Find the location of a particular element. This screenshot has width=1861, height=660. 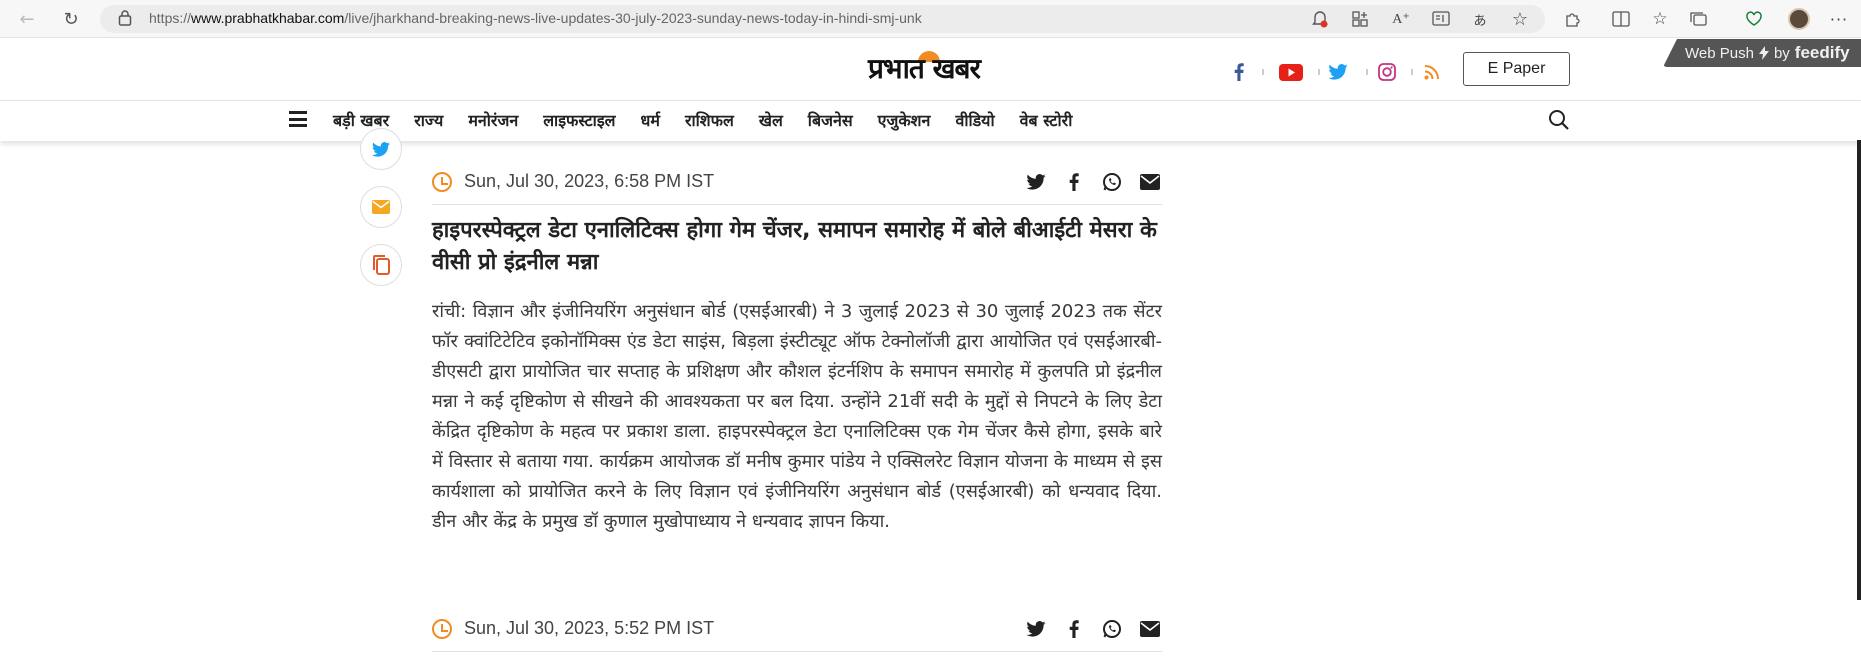

nav-item-dharm: धर्म is located at coordinates (650, 120).